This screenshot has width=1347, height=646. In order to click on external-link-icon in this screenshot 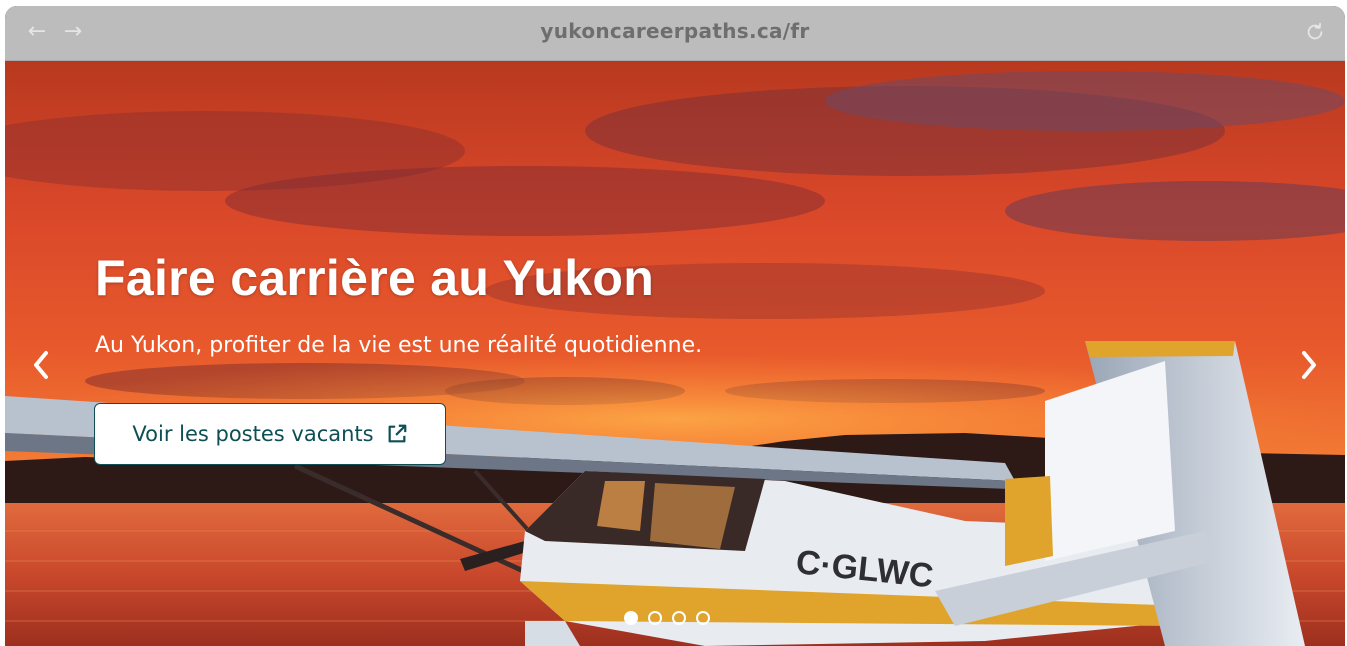, I will do `click(397, 433)`.